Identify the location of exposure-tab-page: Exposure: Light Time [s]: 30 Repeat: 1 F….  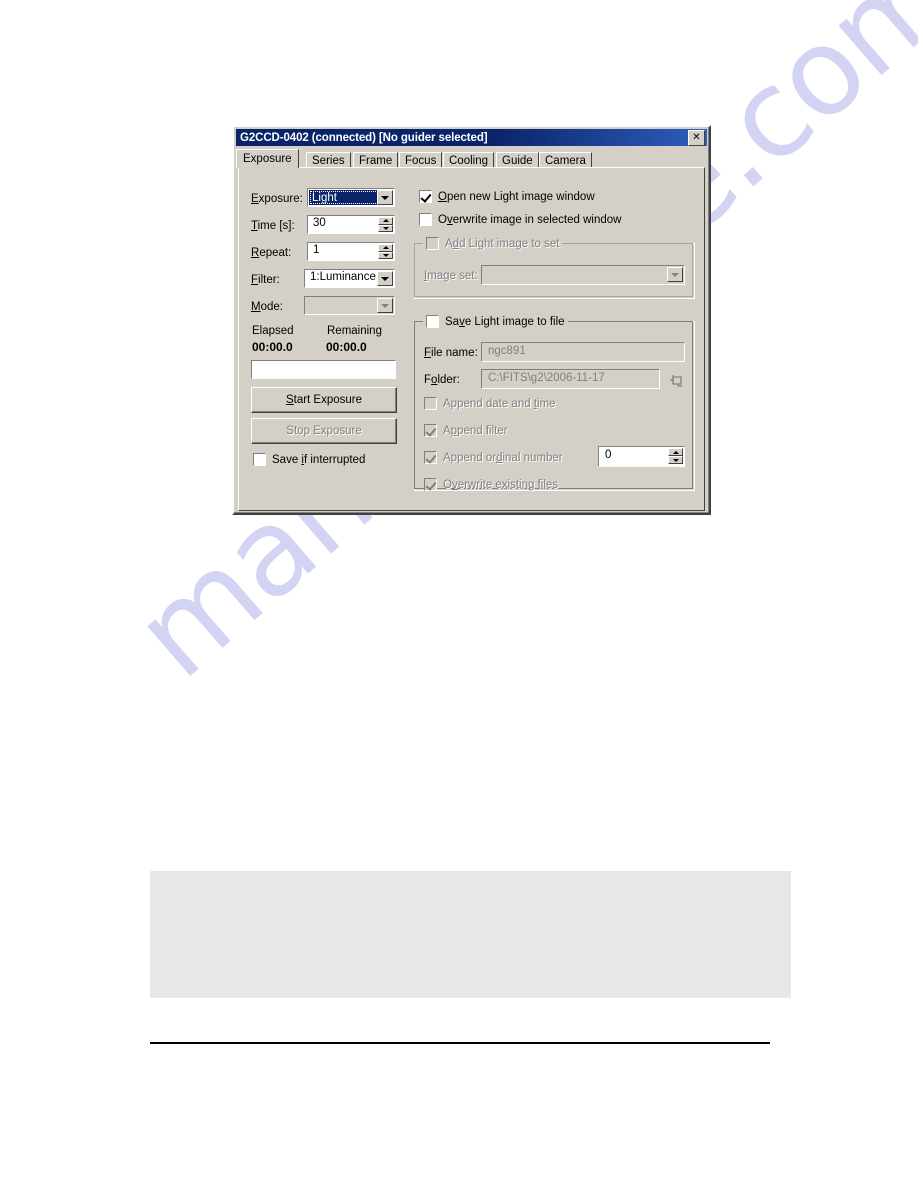
(471, 339).